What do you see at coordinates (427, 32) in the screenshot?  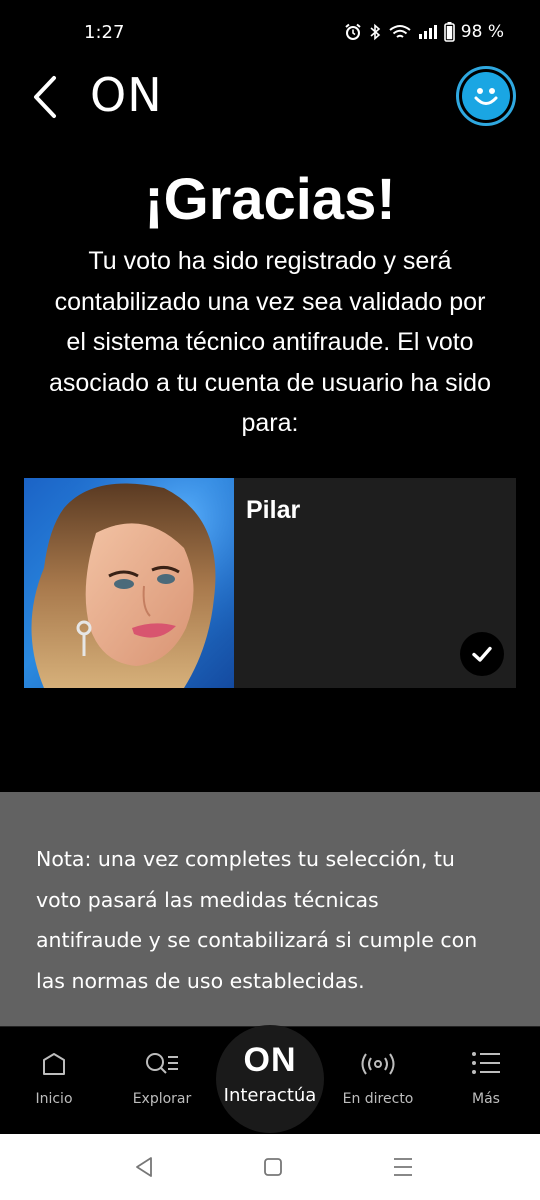 I see `signal-icon` at bounding box center [427, 32].